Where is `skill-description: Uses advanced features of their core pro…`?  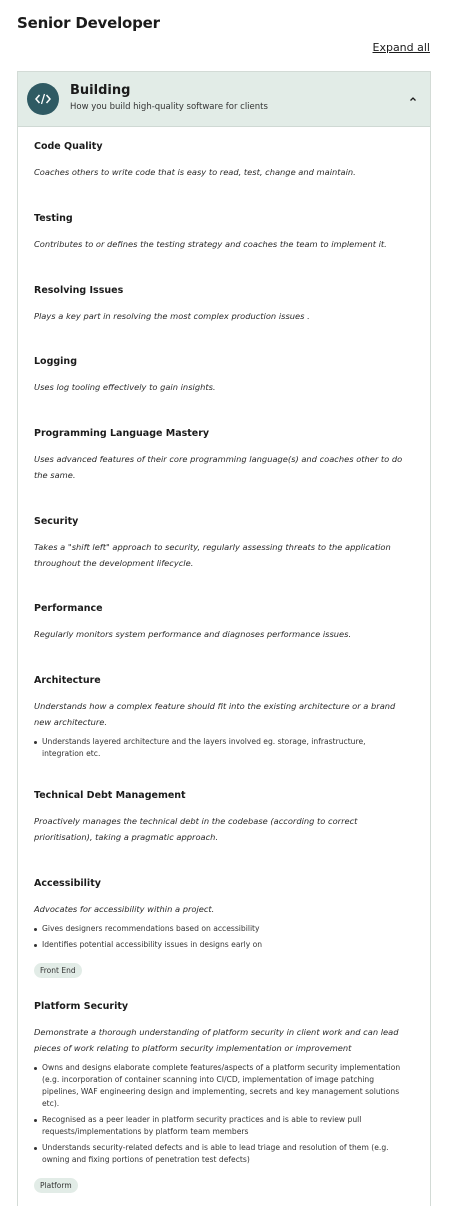
skill-description: Uses advanced features of their core pro… is located at coordinates (218, 467).